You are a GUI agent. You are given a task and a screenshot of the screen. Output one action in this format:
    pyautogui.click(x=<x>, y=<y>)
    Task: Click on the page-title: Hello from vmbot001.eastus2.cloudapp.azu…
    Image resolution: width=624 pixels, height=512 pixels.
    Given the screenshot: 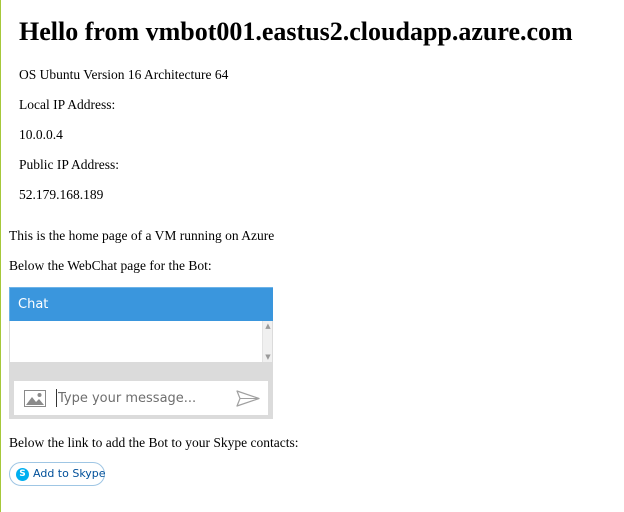 What is the action you would take?
    pyautogui.click(x=296, y=31)
    